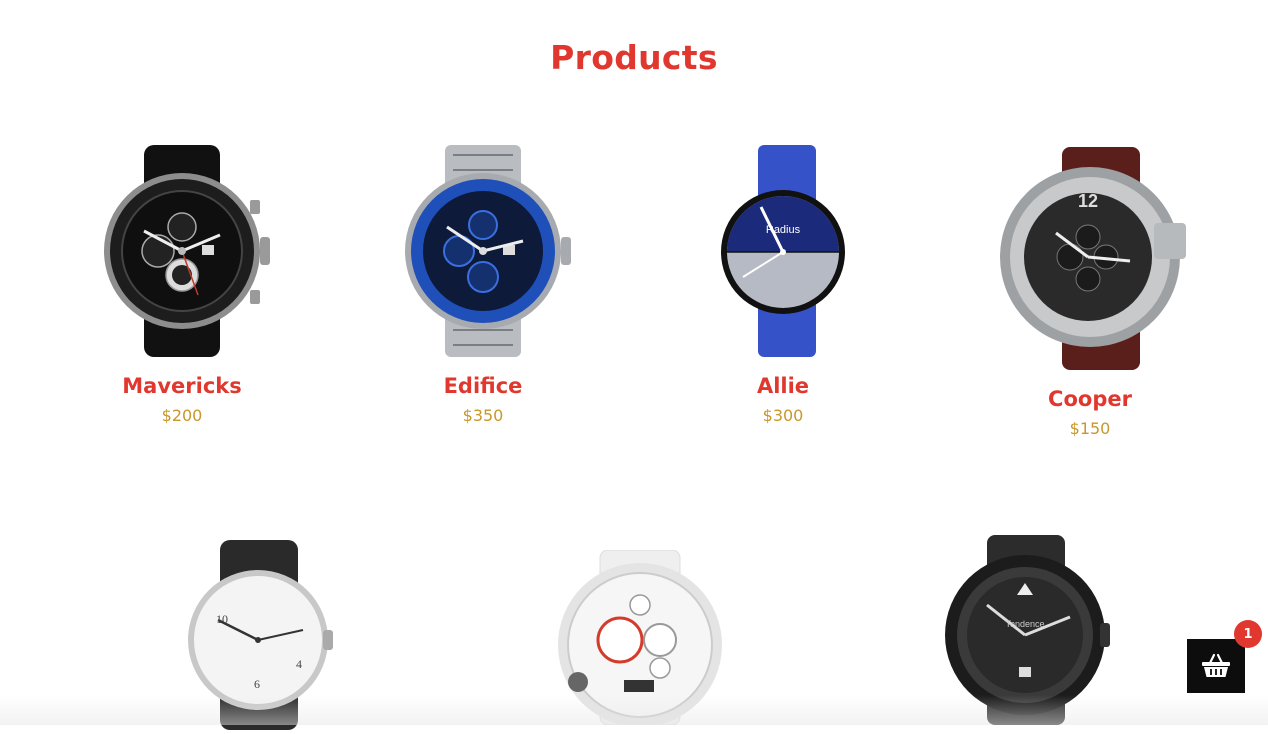 Image resolution: width=1268 pixels, height=734 pixels. I want to click on product-card-allie: Radius Allie $300, so click(783, 285).